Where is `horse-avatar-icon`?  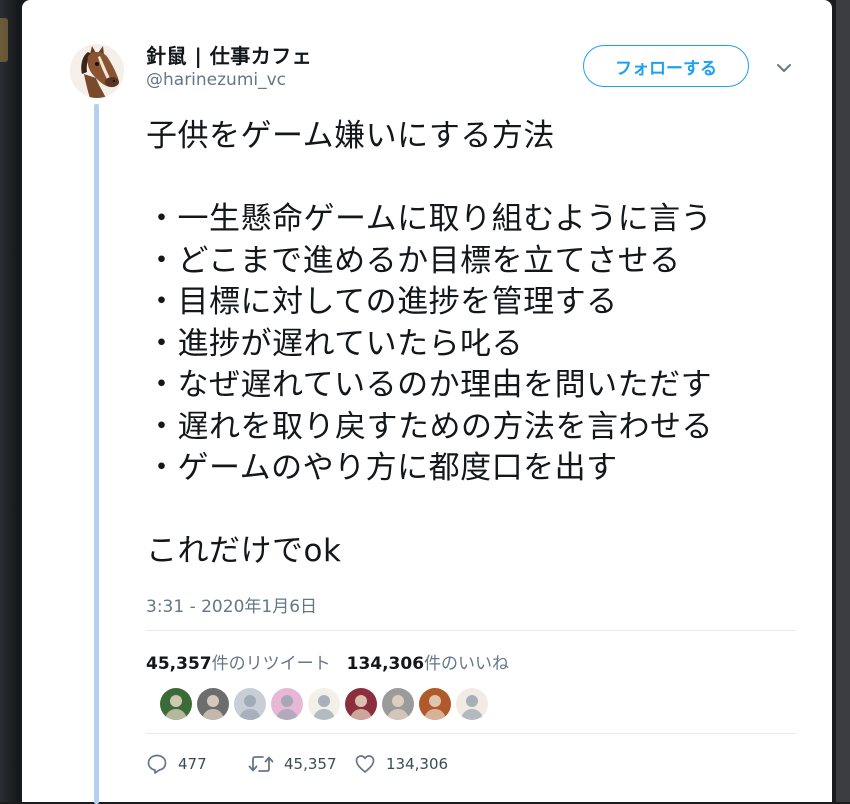 horse-avatar-icon is located at coordinates (97, 71).